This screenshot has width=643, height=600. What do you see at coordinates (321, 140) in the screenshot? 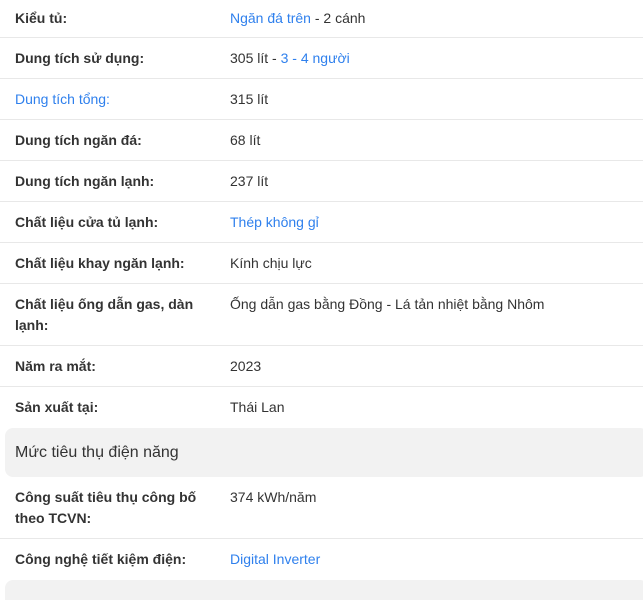
I see `spec-row-freezer-capacity: Dung tích ngăn đá: 68 lít` at bounding box center [321, 140].